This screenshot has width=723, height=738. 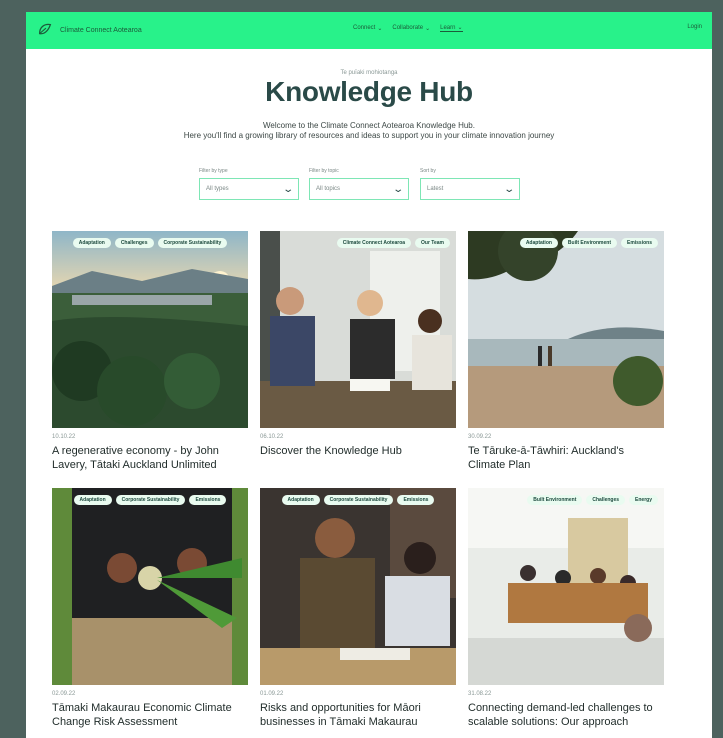 I want to click on tag: Climate Connect Aotearoa, so click(x=374, y=243).